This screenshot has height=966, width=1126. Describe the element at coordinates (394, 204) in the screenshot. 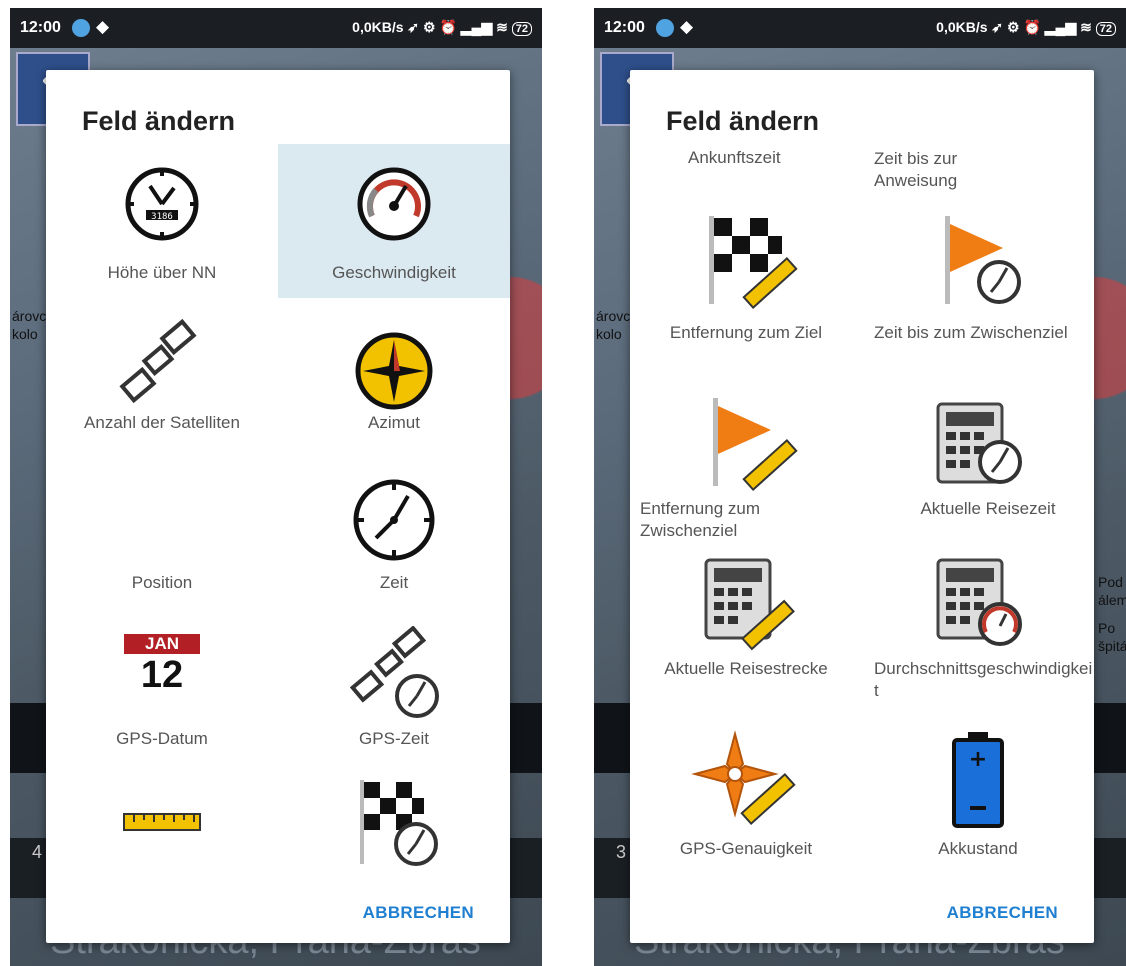

I see `speedometer-icon` at that location.